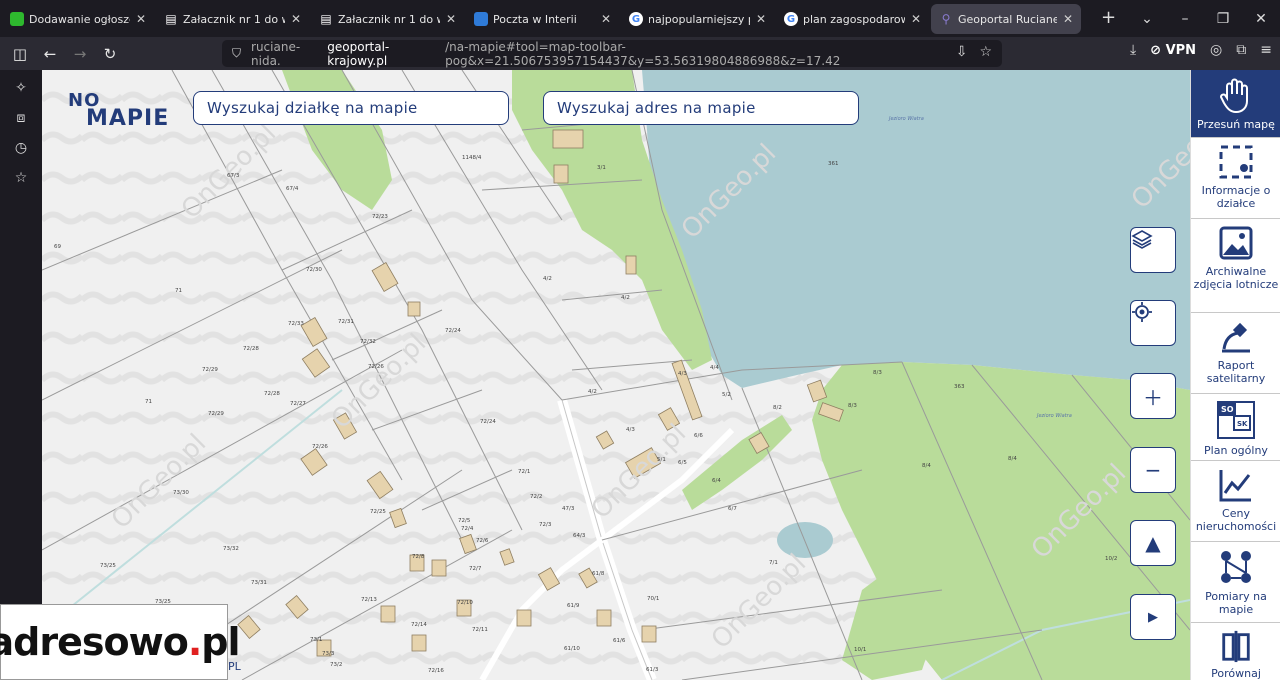  Describe the element at coordinates (1223, 19) in the screenshot. I see `maximize-icon: ❐` at that location.